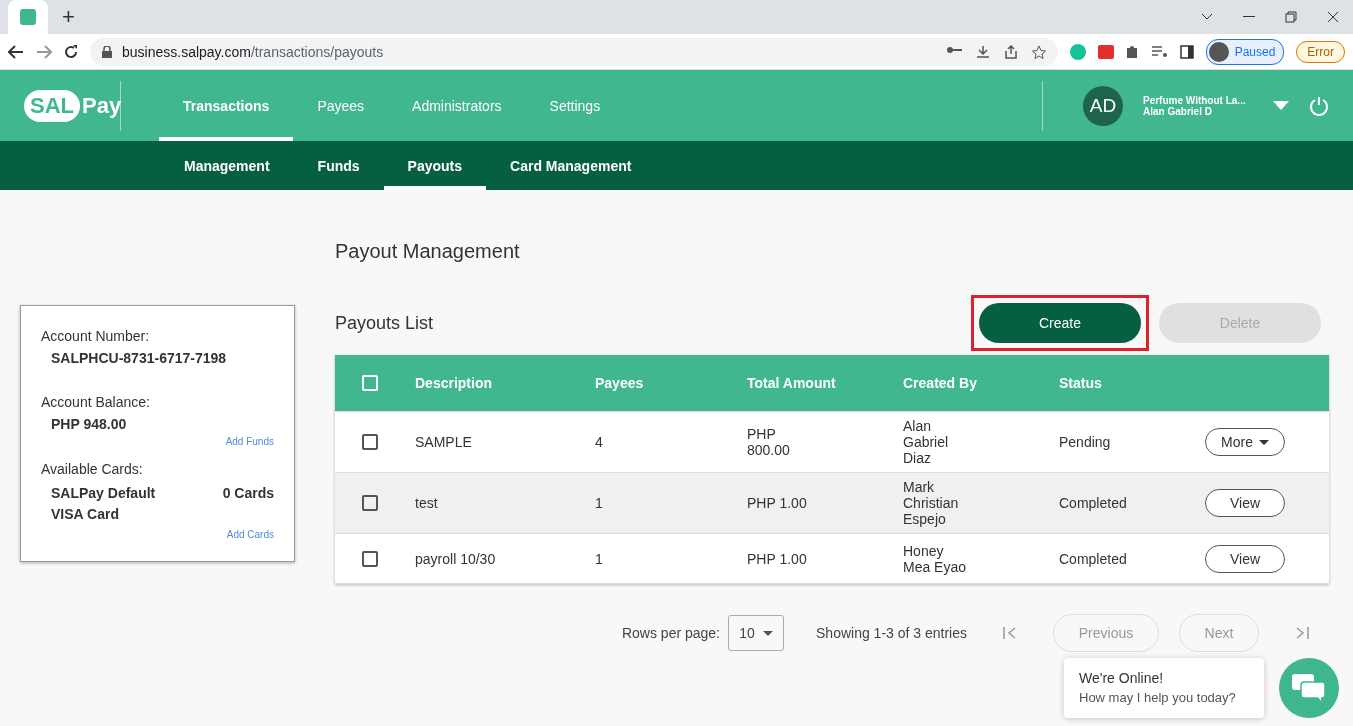 This screenshot has width=1353, height=726. Describe the element at coordinates (92, 469) in the screenshot. I see `field-label: Available Cards:` at that location.